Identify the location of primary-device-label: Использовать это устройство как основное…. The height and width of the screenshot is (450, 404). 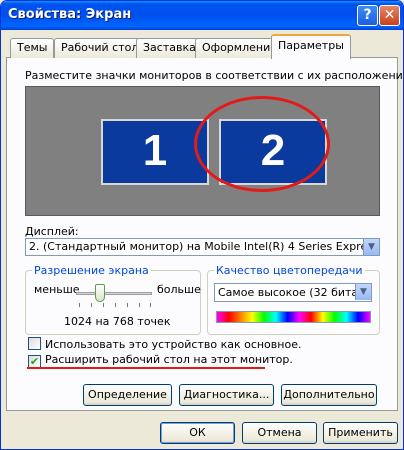
(173, 344).